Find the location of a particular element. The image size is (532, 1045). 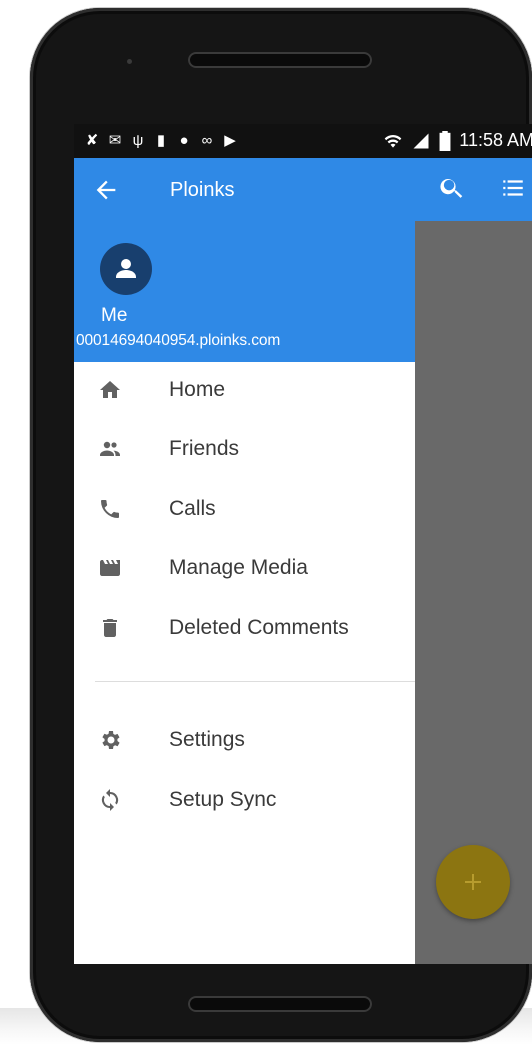

media-icon: ▶ is located at coordinates (230, 140).